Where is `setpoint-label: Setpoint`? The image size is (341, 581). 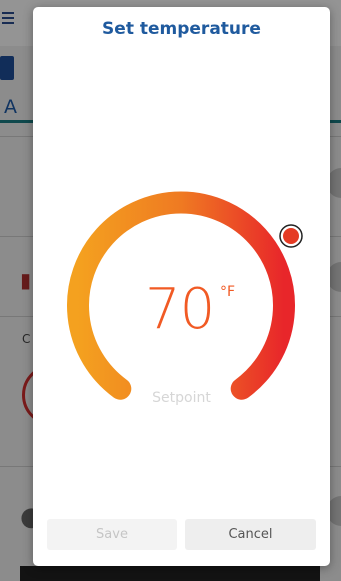
setpoint-label: Setpoint is located at coordinates (181, 398).